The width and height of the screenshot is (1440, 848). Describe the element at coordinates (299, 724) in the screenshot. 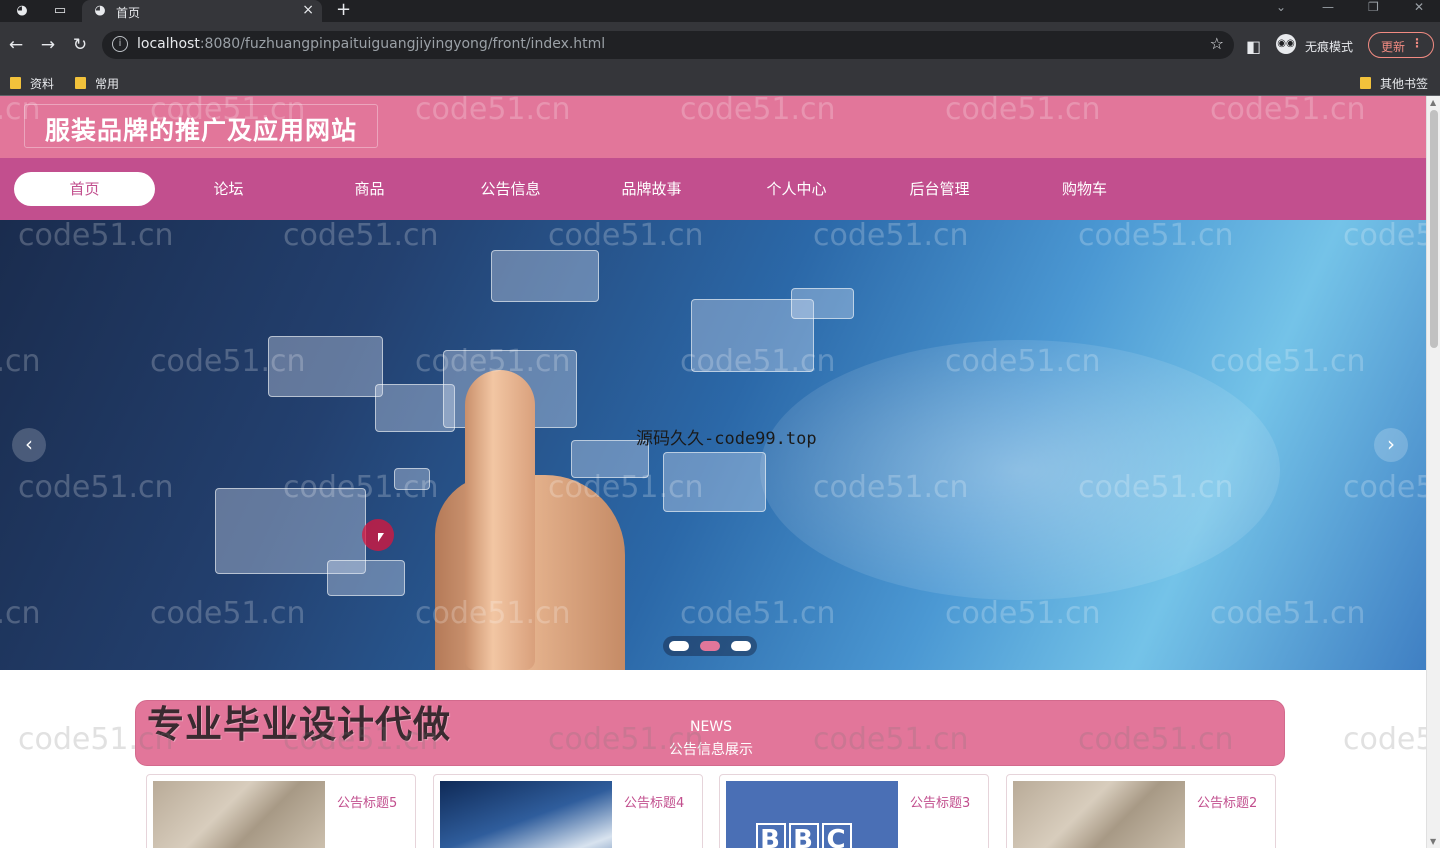

I see `promo-watermark: 专业毕业设计代做` at that location.